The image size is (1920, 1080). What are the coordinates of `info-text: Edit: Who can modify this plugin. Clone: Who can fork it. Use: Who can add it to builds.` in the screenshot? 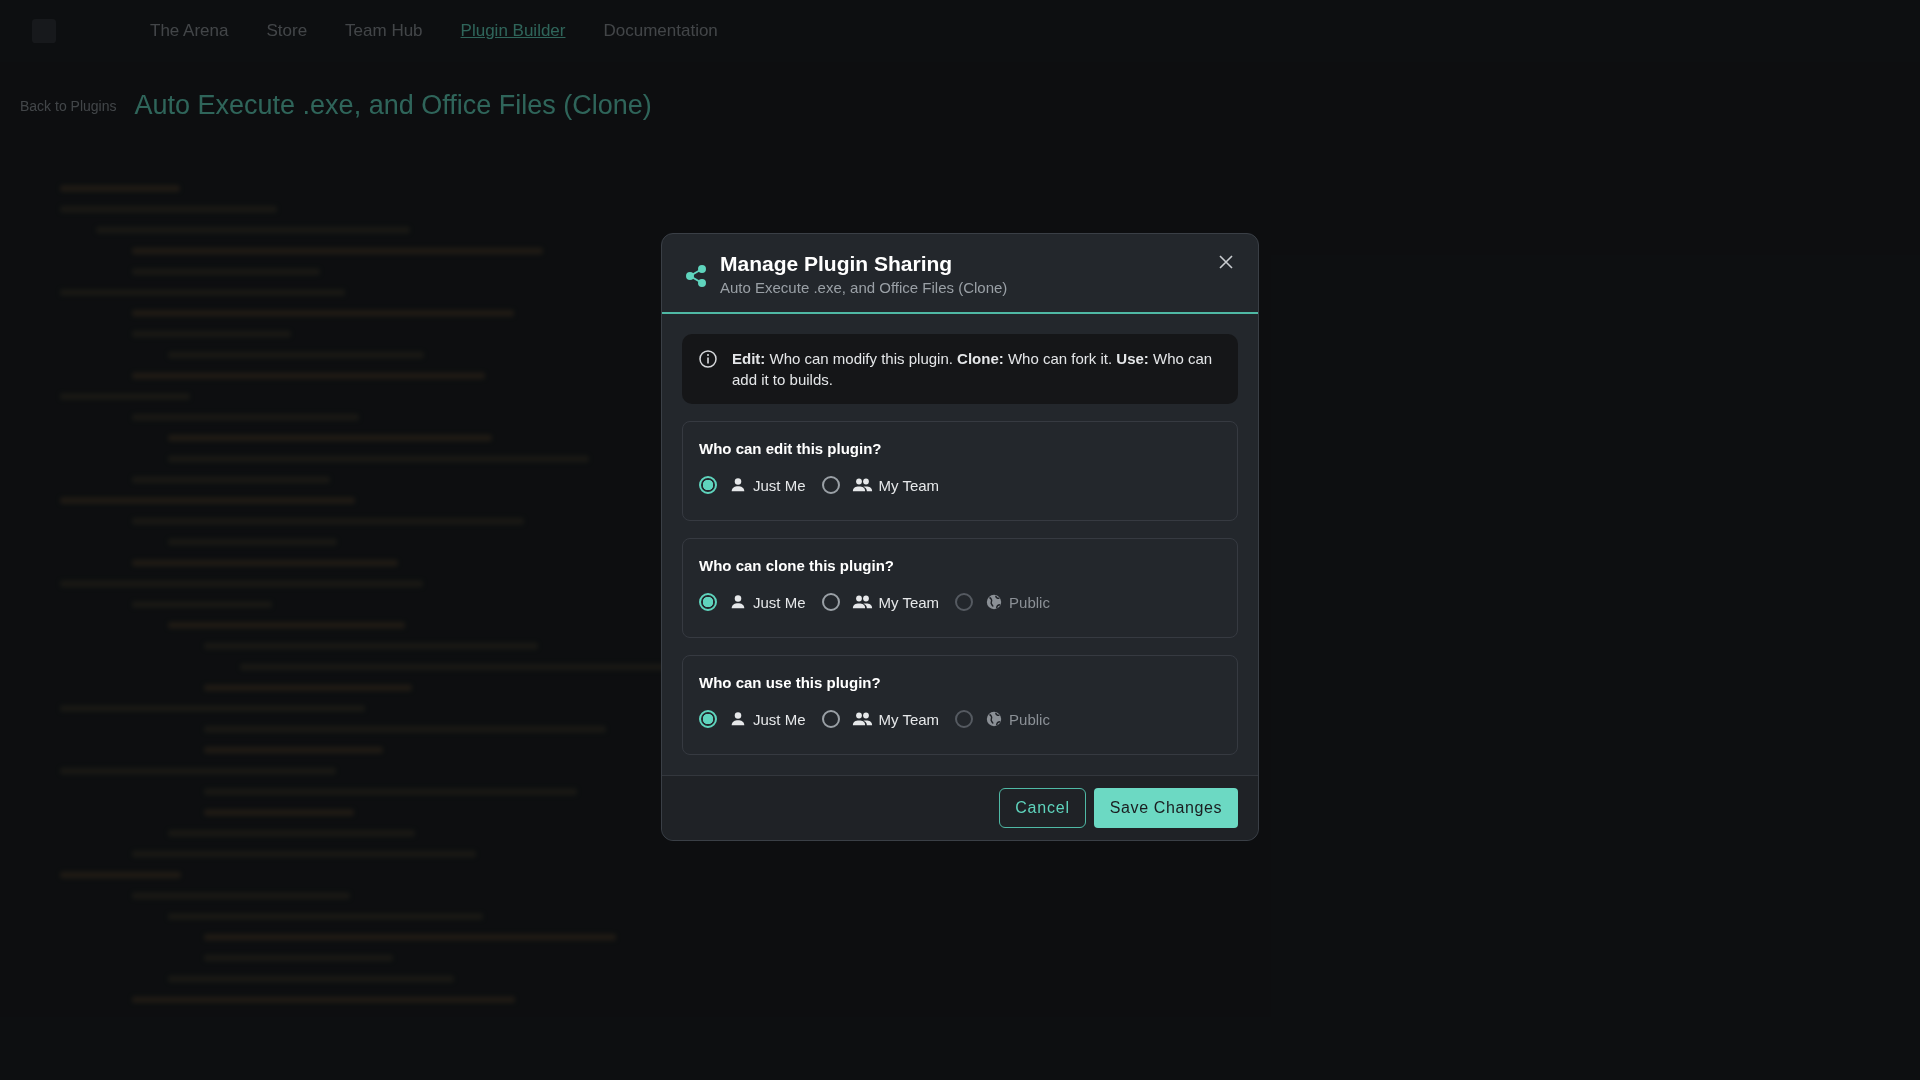 It's located at (973, 369).